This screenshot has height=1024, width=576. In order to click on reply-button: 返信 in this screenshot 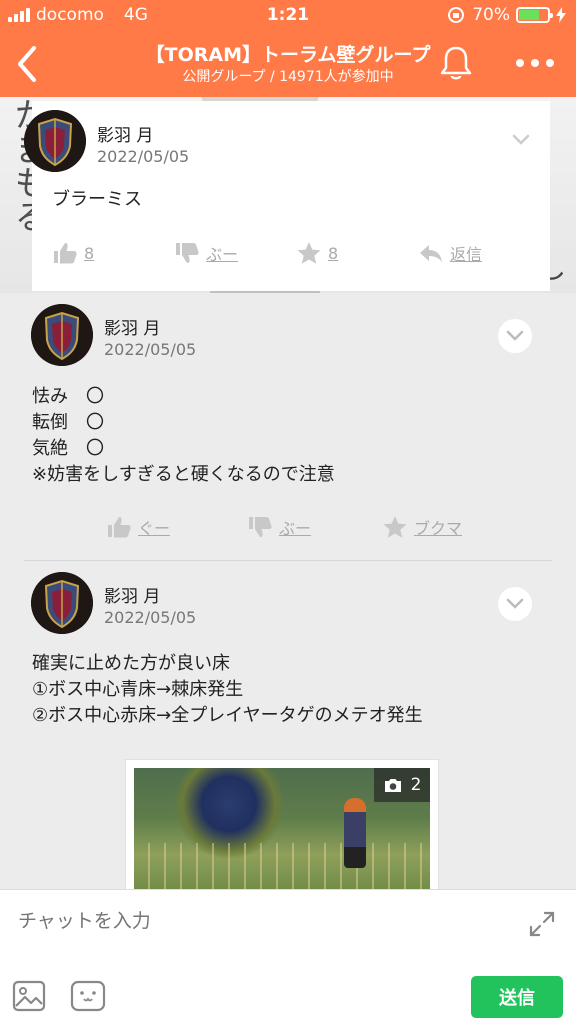, I will do `click(450, 253)`.